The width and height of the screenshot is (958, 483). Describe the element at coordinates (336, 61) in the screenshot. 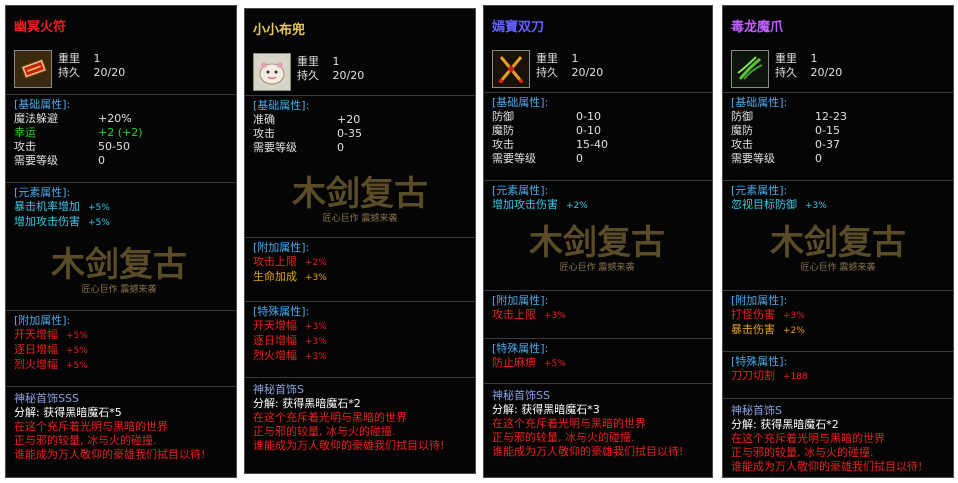

I see `weight-value: 1` at that location.